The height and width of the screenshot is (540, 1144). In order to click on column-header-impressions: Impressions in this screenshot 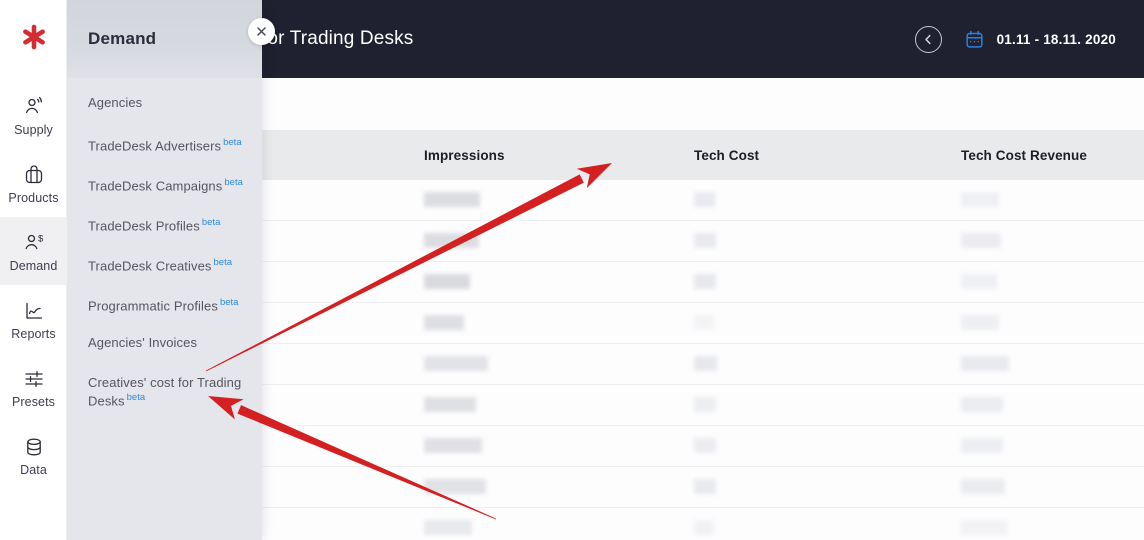, I will do `click(464, 155)`.